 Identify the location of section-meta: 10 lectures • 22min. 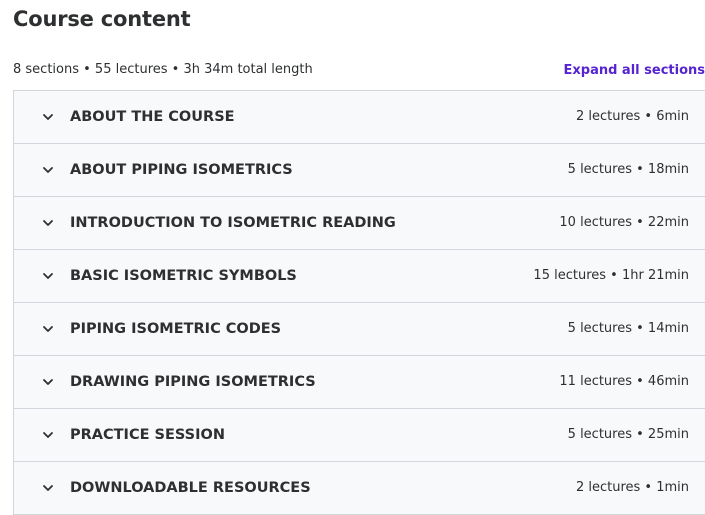
(624, 222).